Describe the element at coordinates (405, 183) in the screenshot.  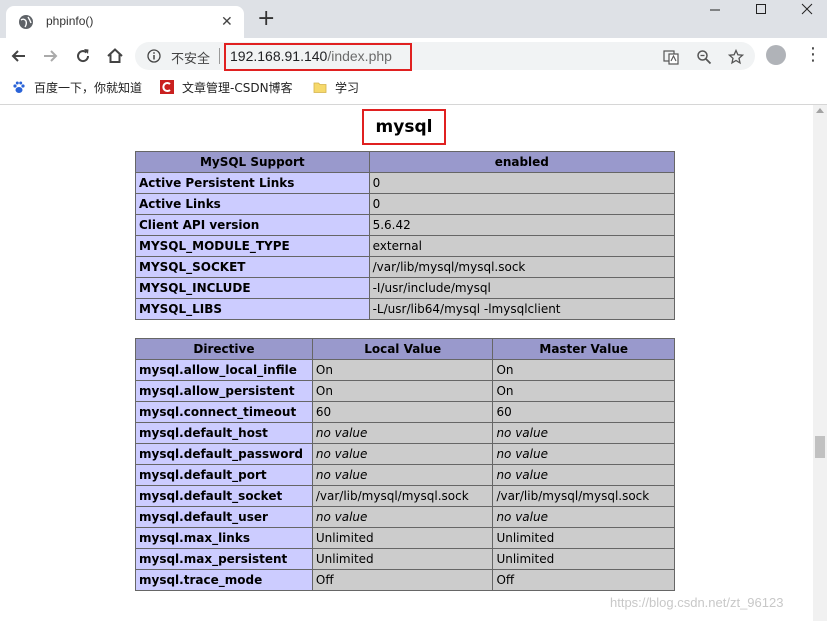
I see `table-row: Active Persistent Links 0` at that location.